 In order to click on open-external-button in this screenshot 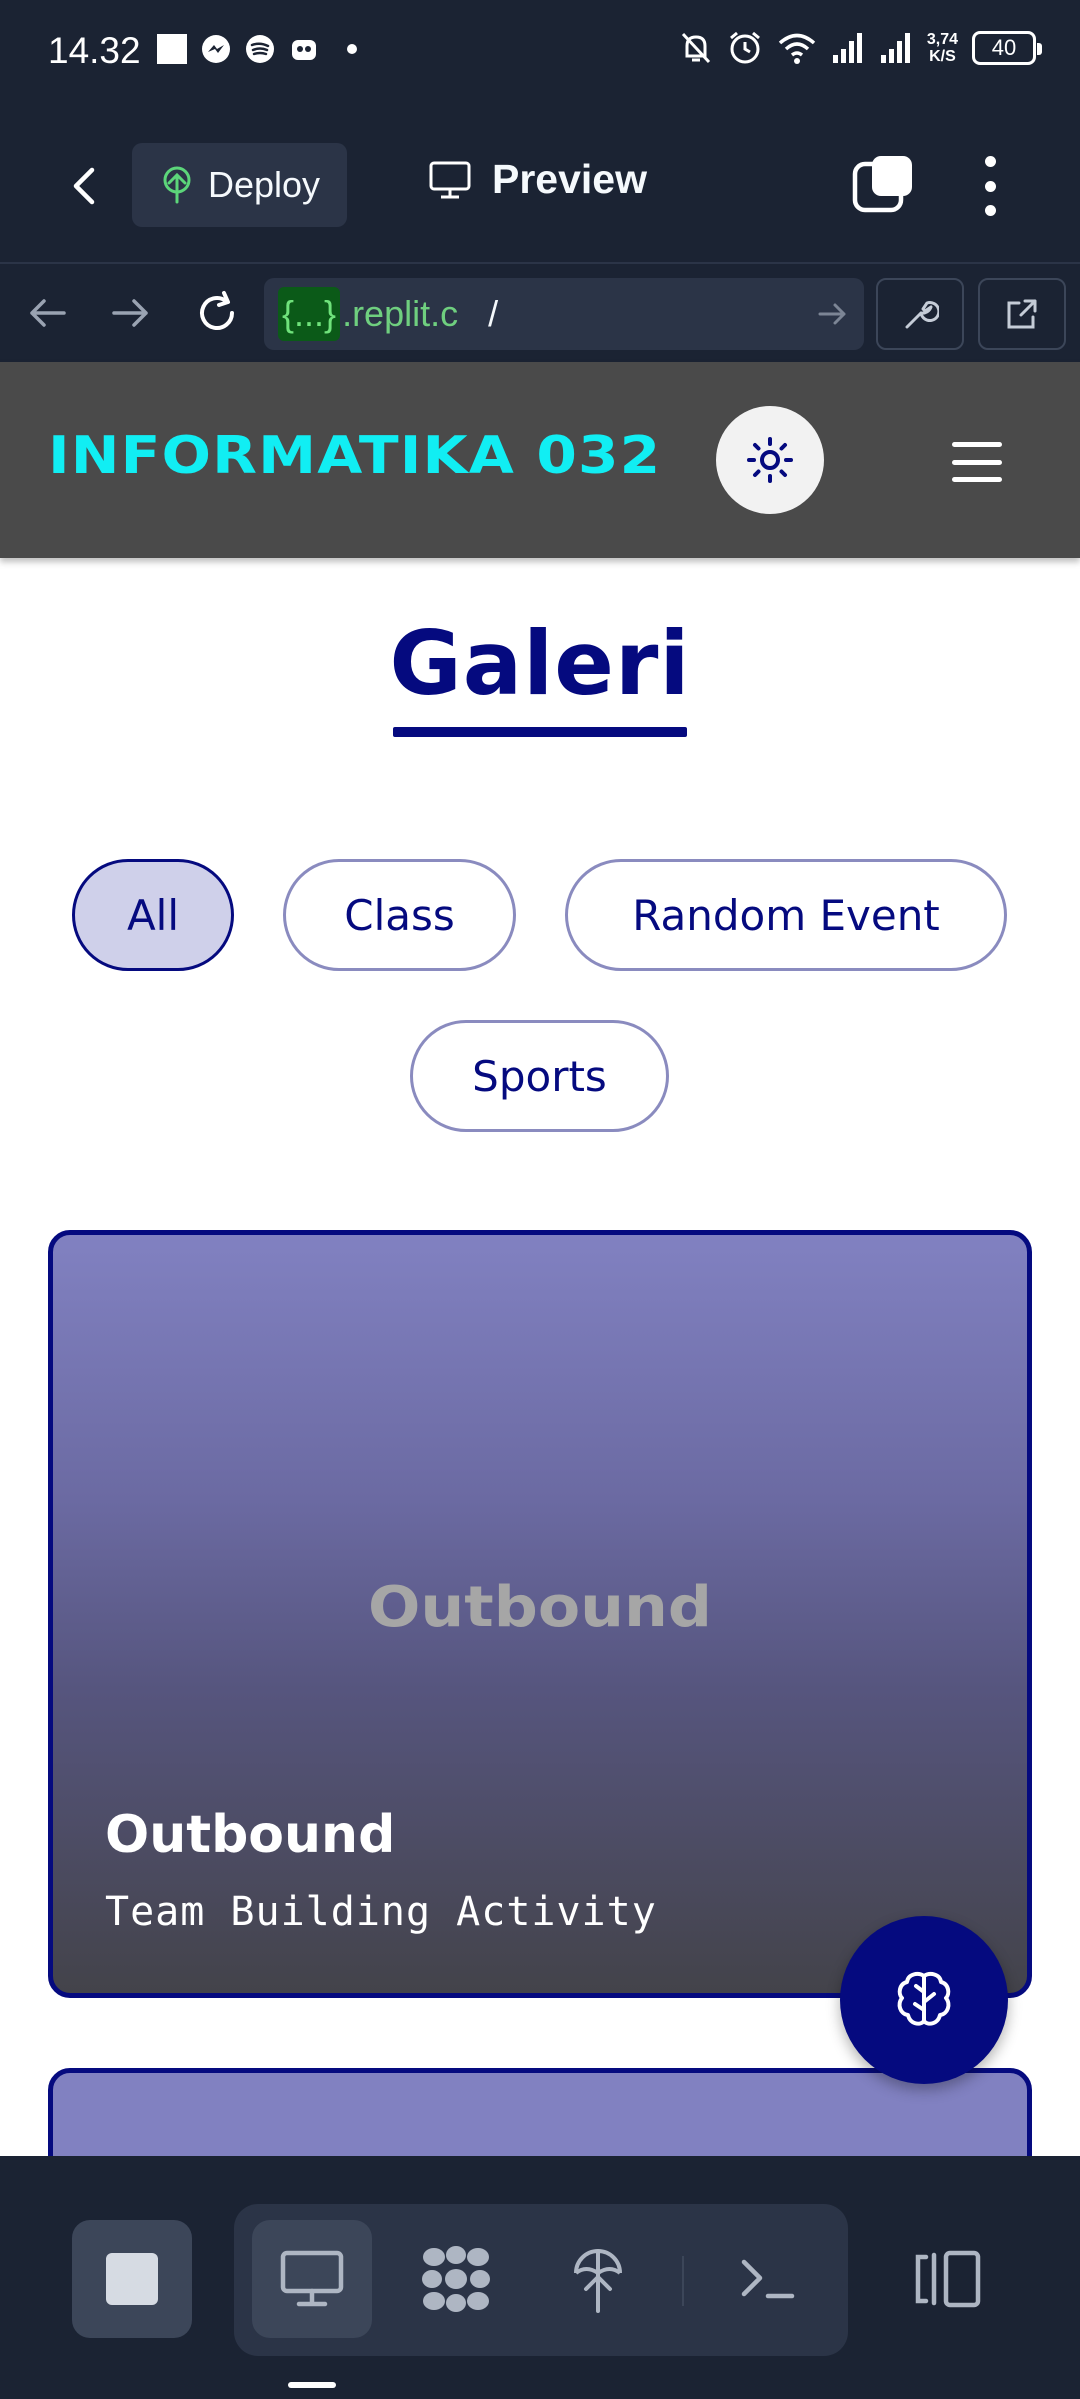, I will do `click(1022, 314)`.